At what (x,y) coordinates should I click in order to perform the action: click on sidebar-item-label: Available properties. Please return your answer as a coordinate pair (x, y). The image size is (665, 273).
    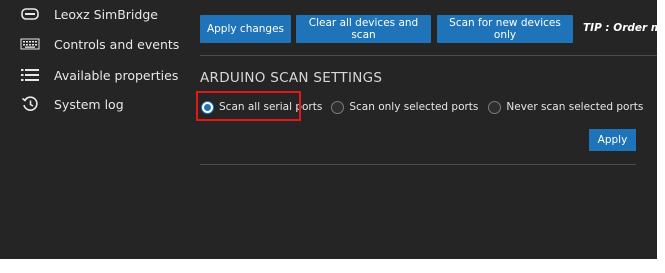
    Looking at the image, I should click on (116, 75).